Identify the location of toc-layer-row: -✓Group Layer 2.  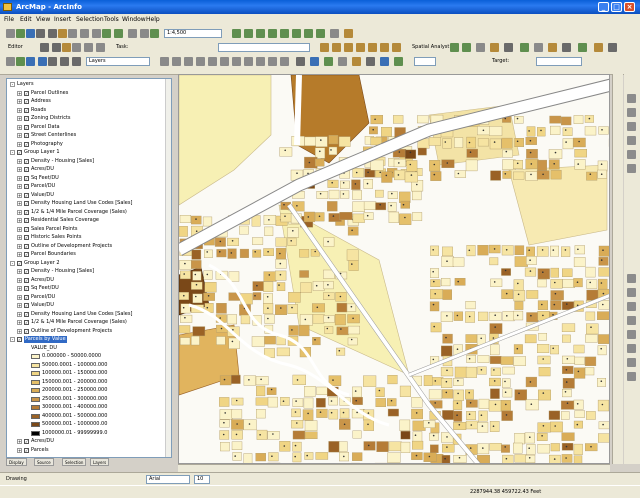
(87, 264).